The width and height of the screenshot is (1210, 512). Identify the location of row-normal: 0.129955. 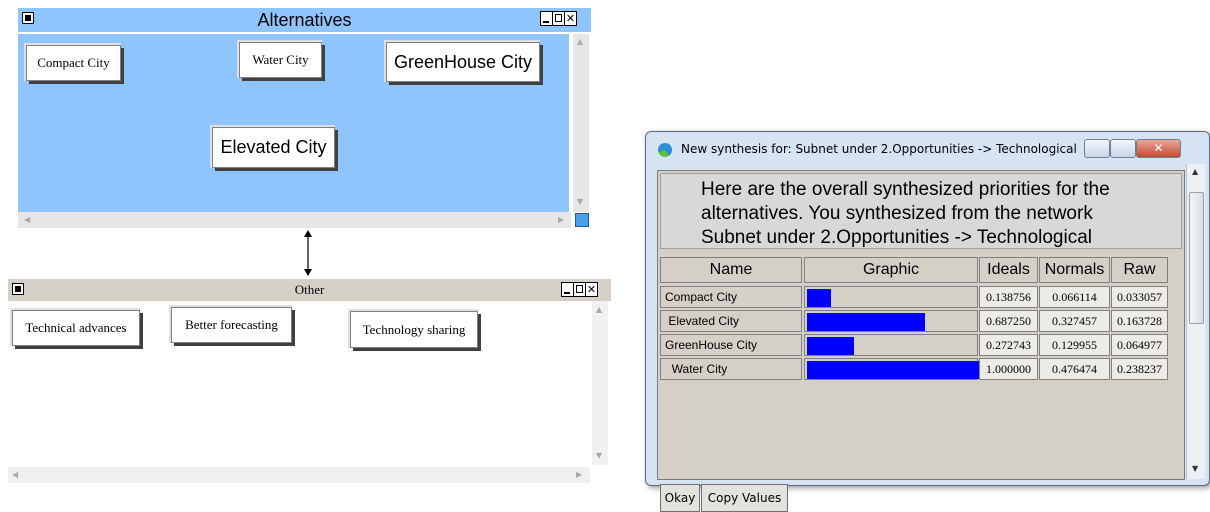
(1074, 345).